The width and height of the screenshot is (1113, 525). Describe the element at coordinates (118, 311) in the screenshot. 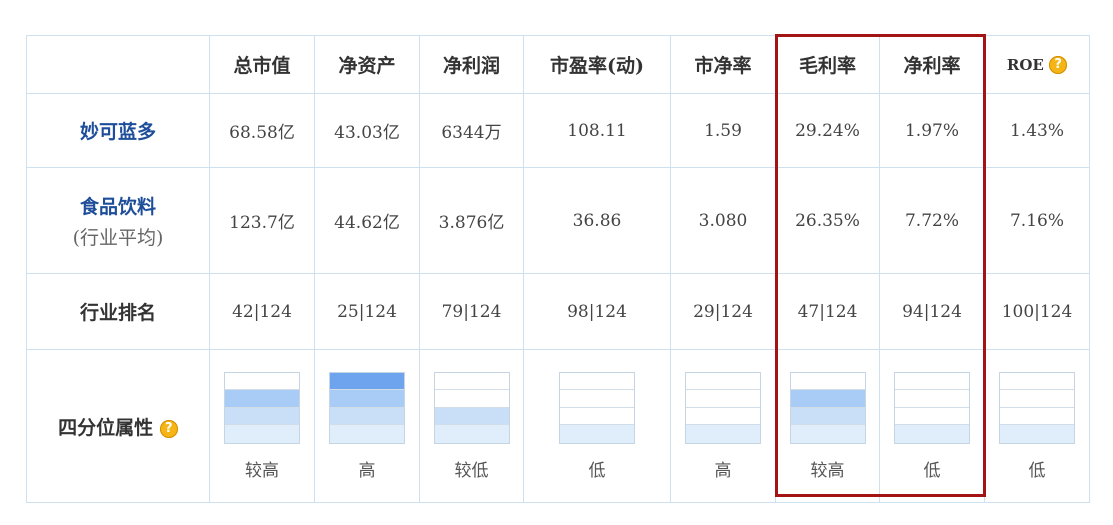

I see `industry-rank-label: 行业排名` at that location.